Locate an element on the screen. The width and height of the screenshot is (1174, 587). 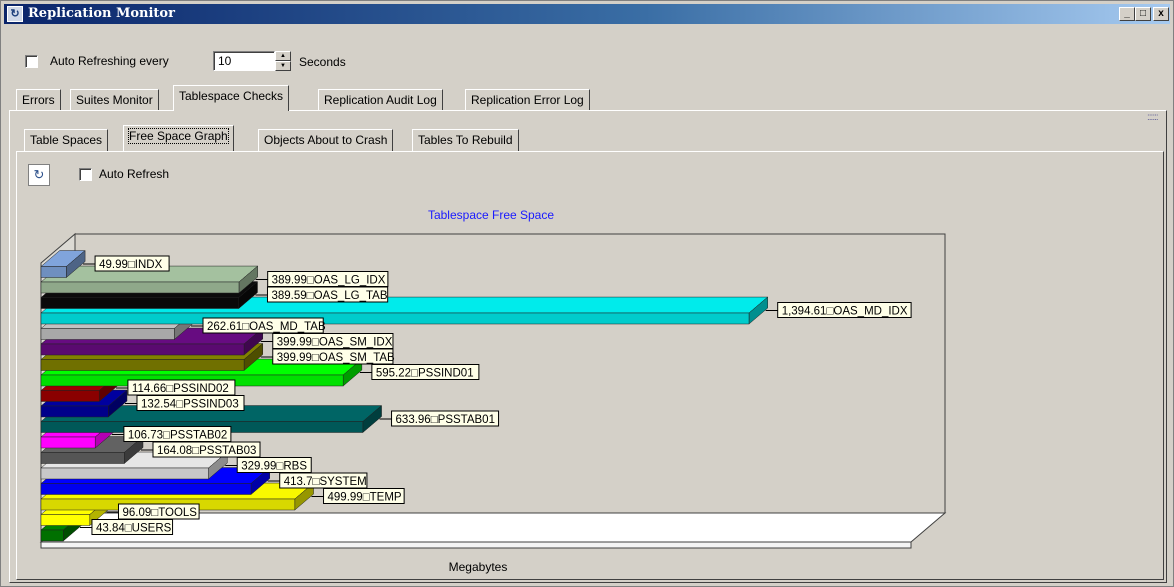
data-label: 1,394.61□OAS_MD_IDX is located at coordinates (845, 312).